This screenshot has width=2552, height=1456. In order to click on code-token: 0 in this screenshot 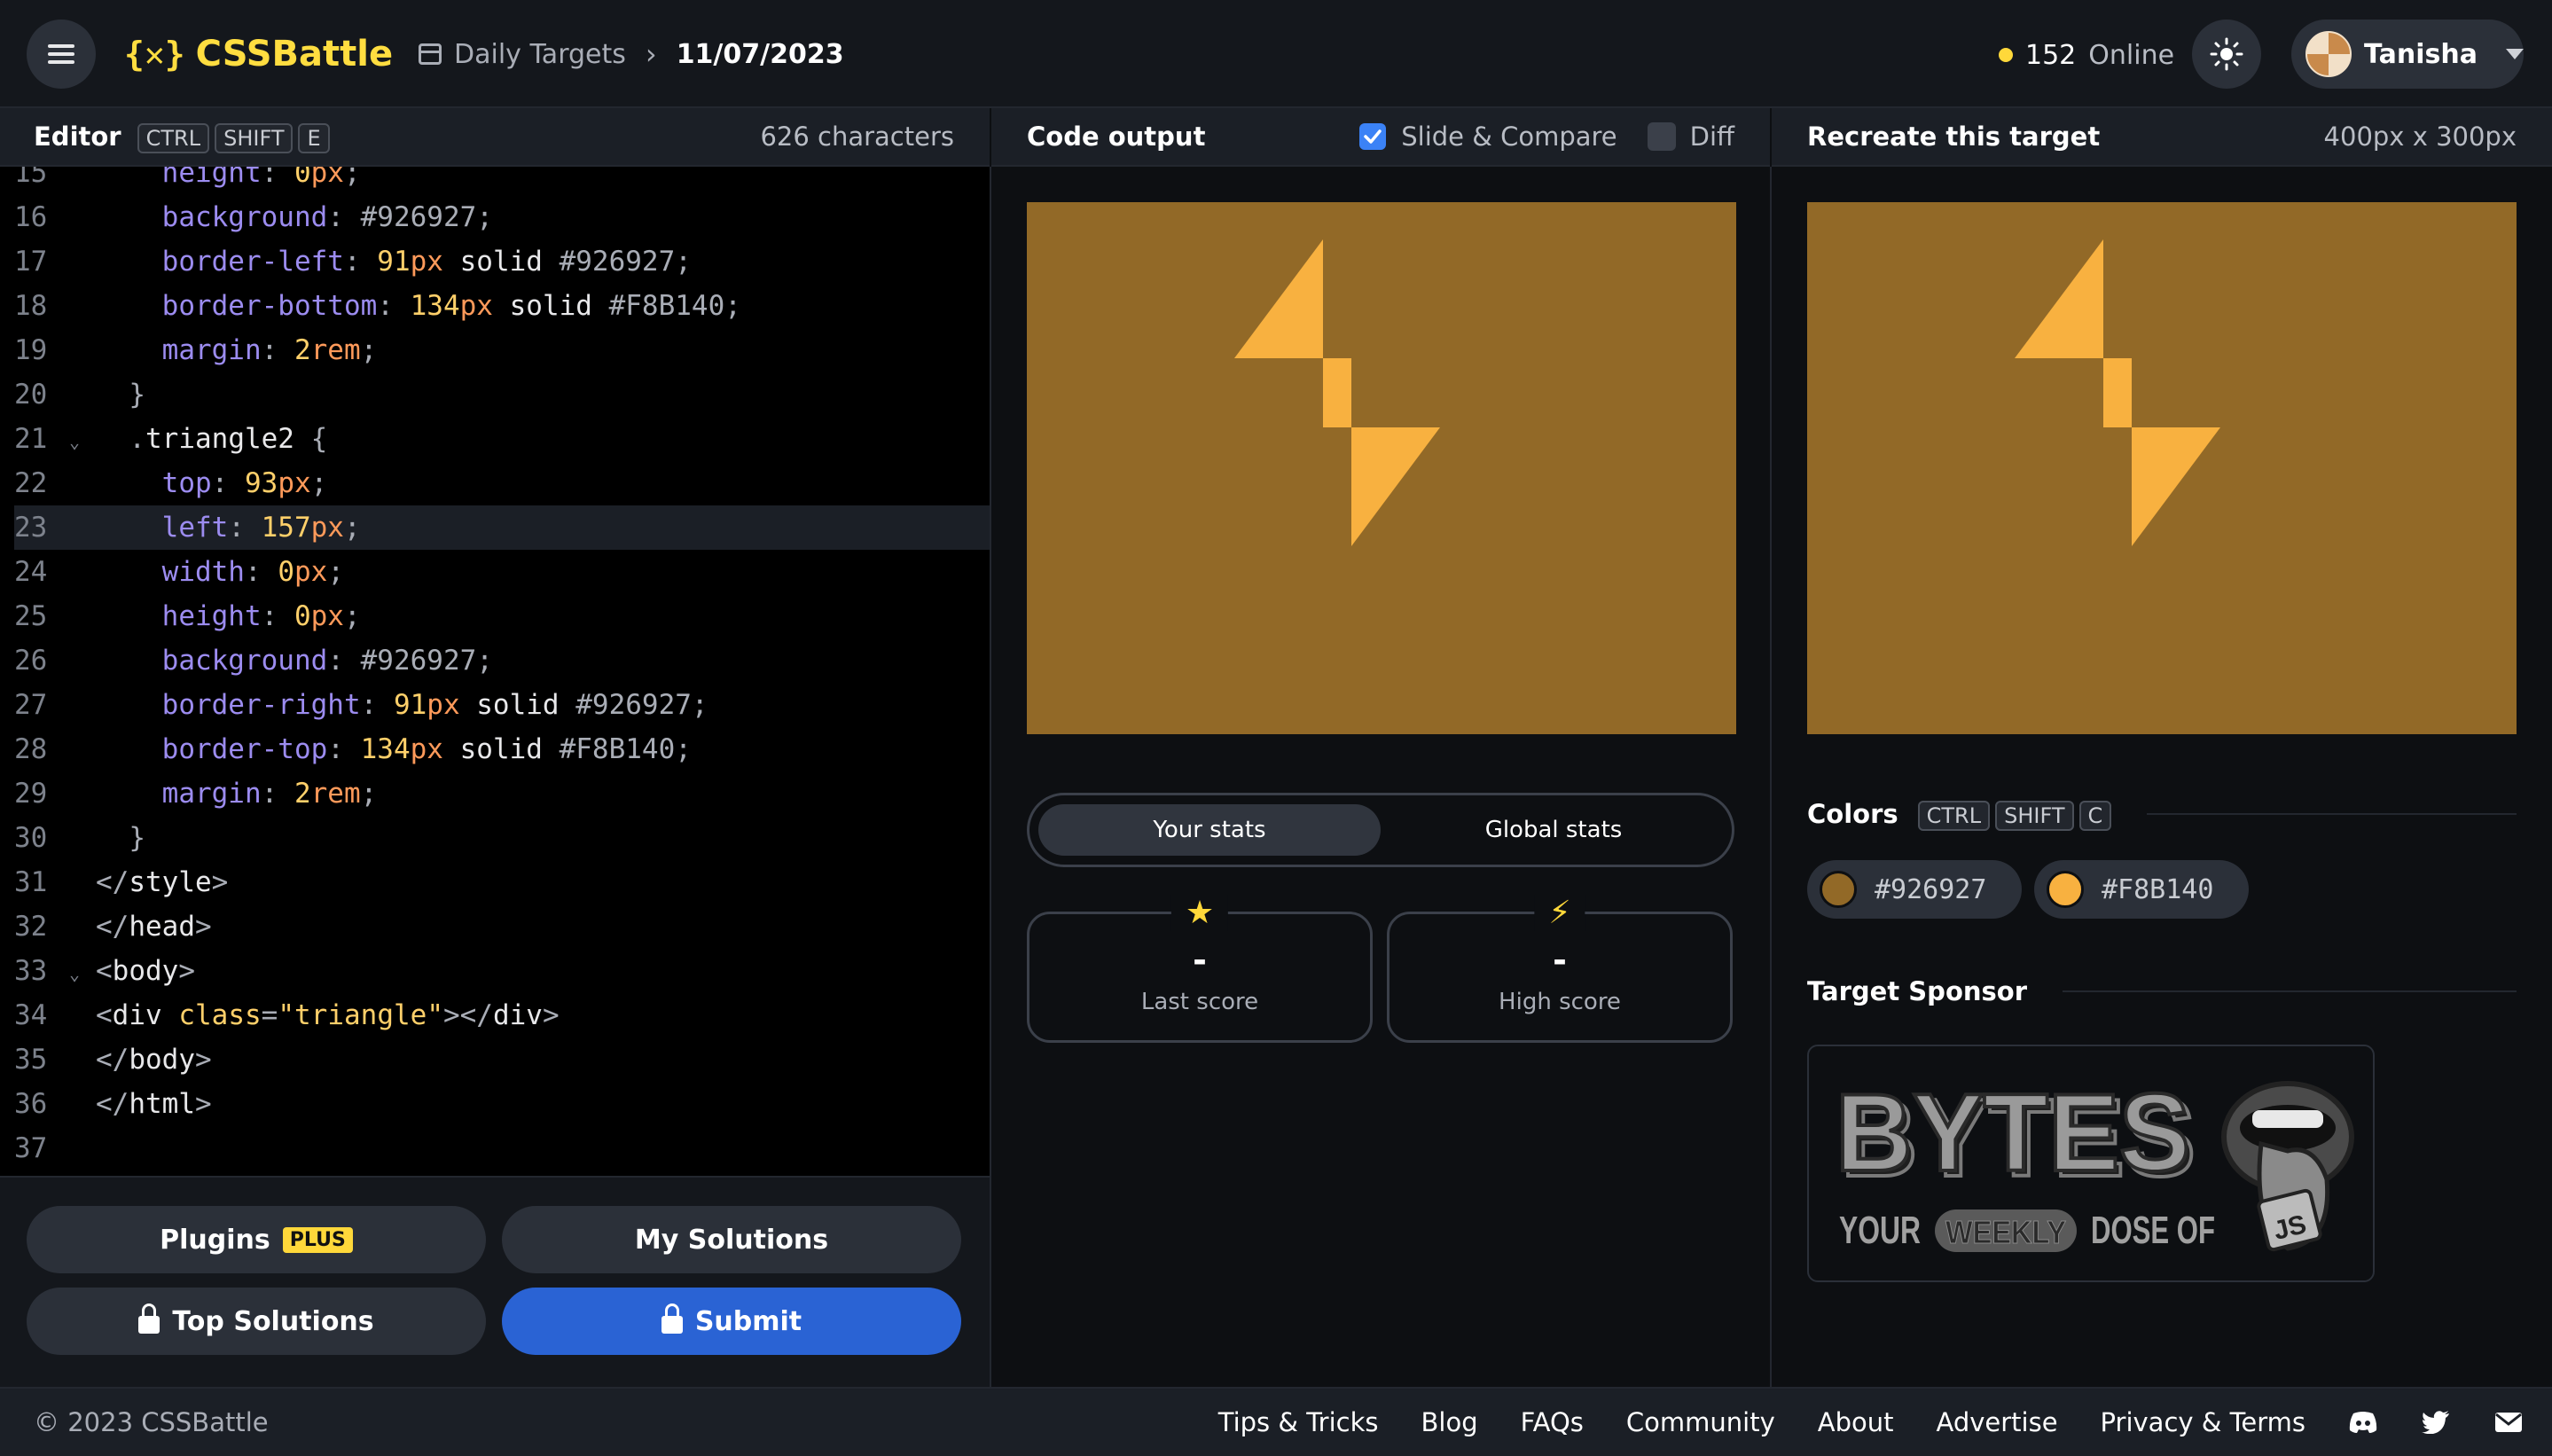, I will do `click(302, 616)`.